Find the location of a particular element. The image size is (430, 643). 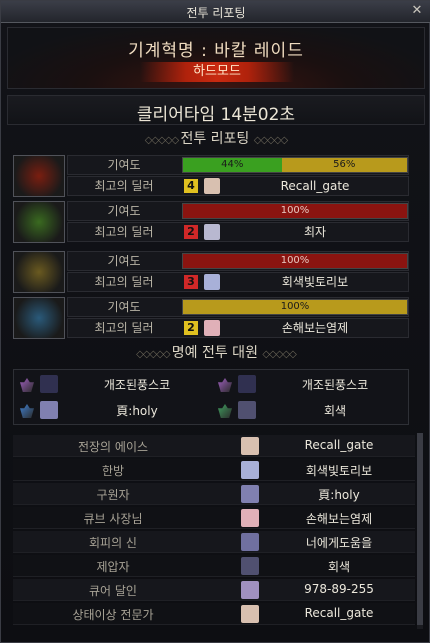

party-block: 기여도 100% 최고의 딜러 2 손해보는염제 is located at coordinates (211, 318).